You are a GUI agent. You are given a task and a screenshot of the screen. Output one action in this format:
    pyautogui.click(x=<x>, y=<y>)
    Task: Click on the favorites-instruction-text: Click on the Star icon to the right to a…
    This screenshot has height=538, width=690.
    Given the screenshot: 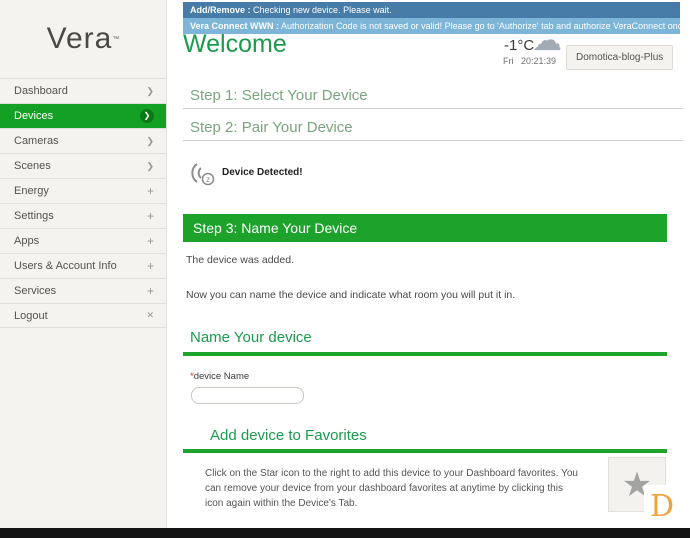 What is the action you would take?
    pyautogui.click(x=391, y=488)
    